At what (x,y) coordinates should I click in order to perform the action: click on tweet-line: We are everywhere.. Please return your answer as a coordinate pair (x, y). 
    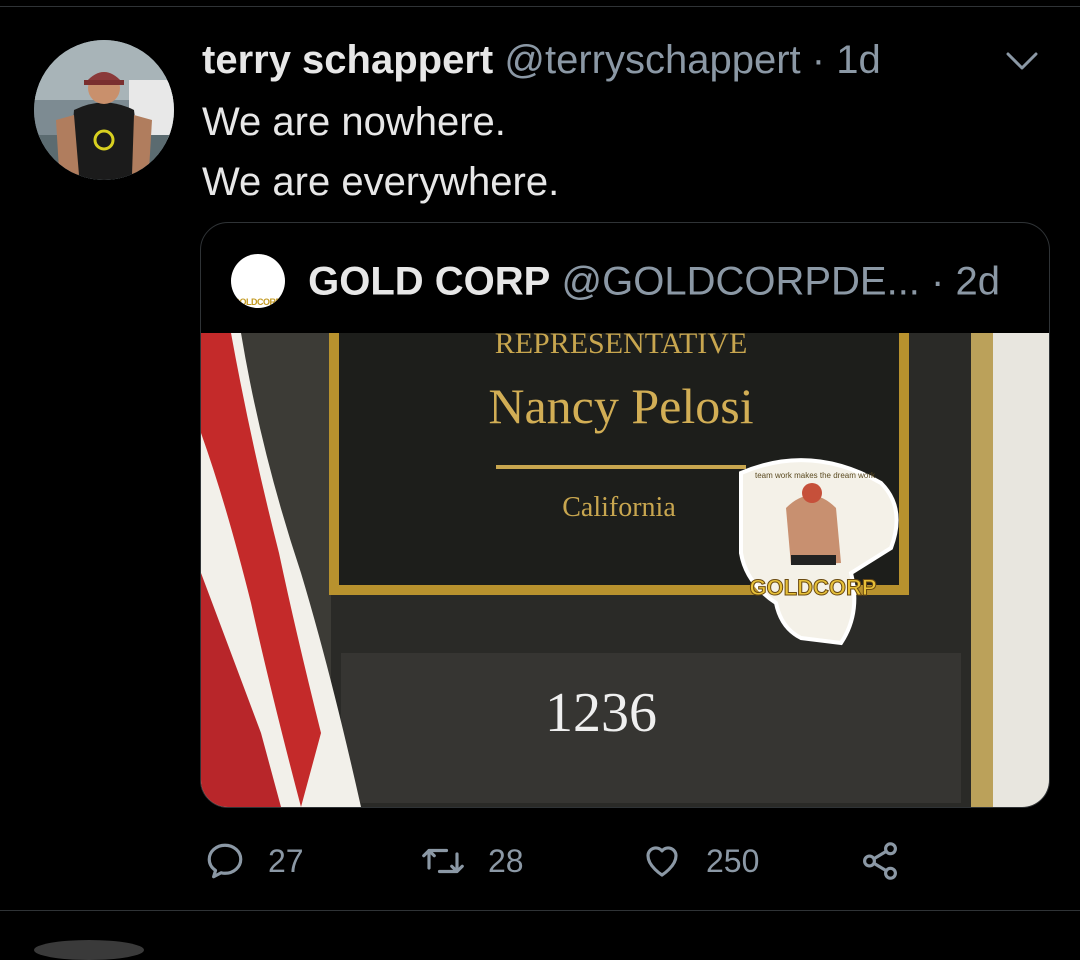
    Looking at the image, I should click on (381, 182).